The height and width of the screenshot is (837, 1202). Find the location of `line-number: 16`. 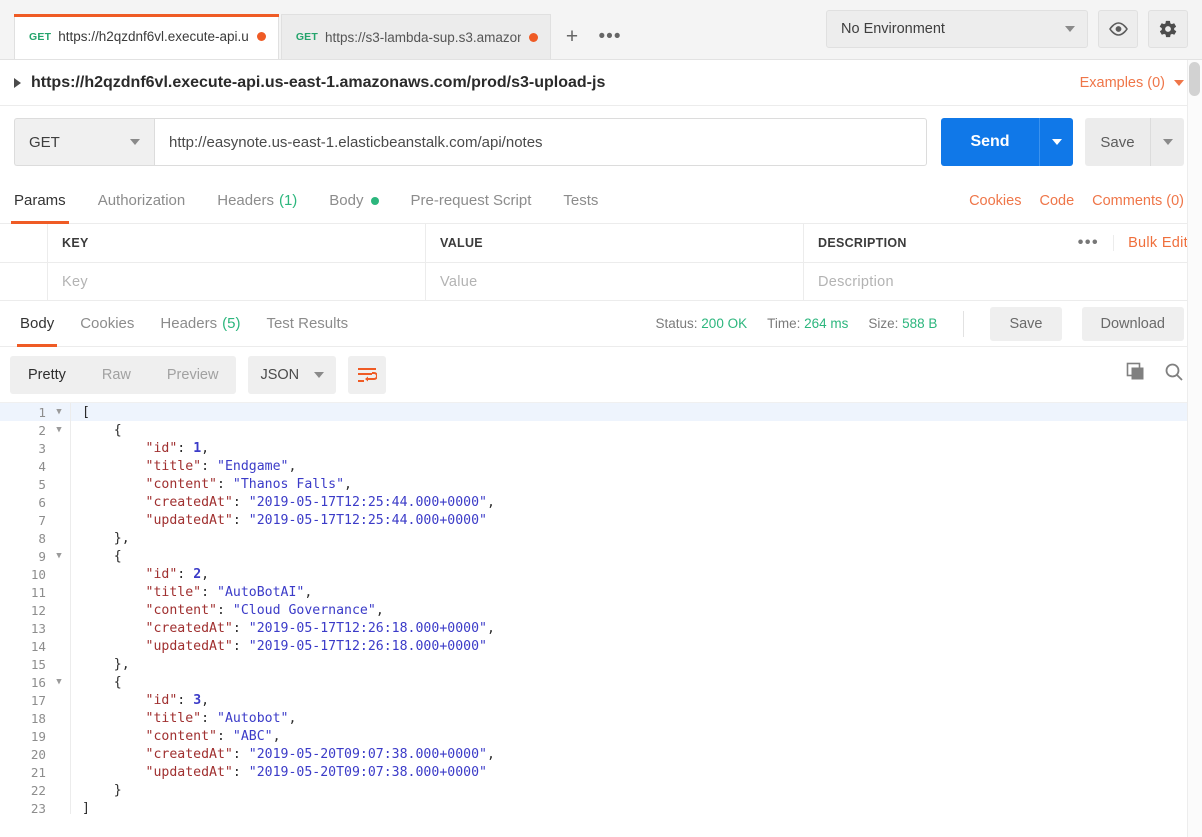

line-number: 16 is located at coordinates (38, 682).